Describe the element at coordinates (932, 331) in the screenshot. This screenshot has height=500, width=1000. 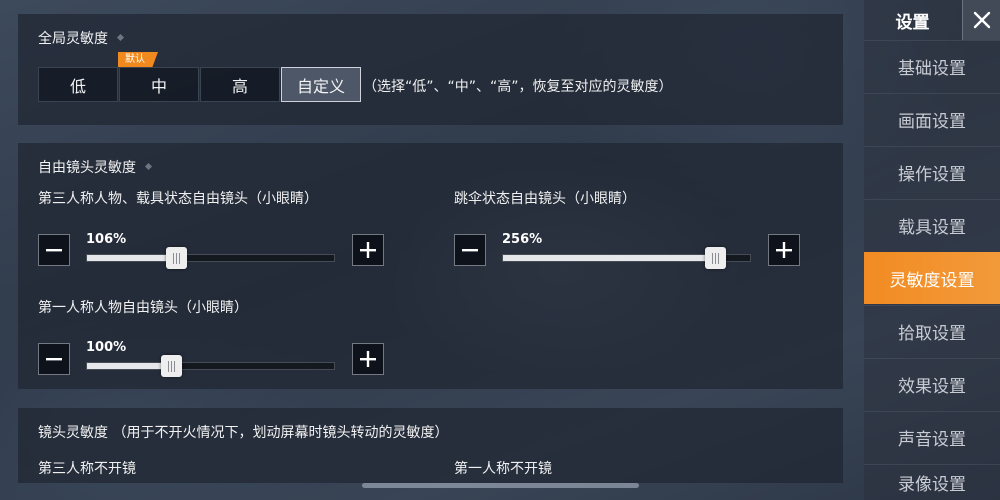
I see `sidebar-item-pickup: 拾取设置` at that location.